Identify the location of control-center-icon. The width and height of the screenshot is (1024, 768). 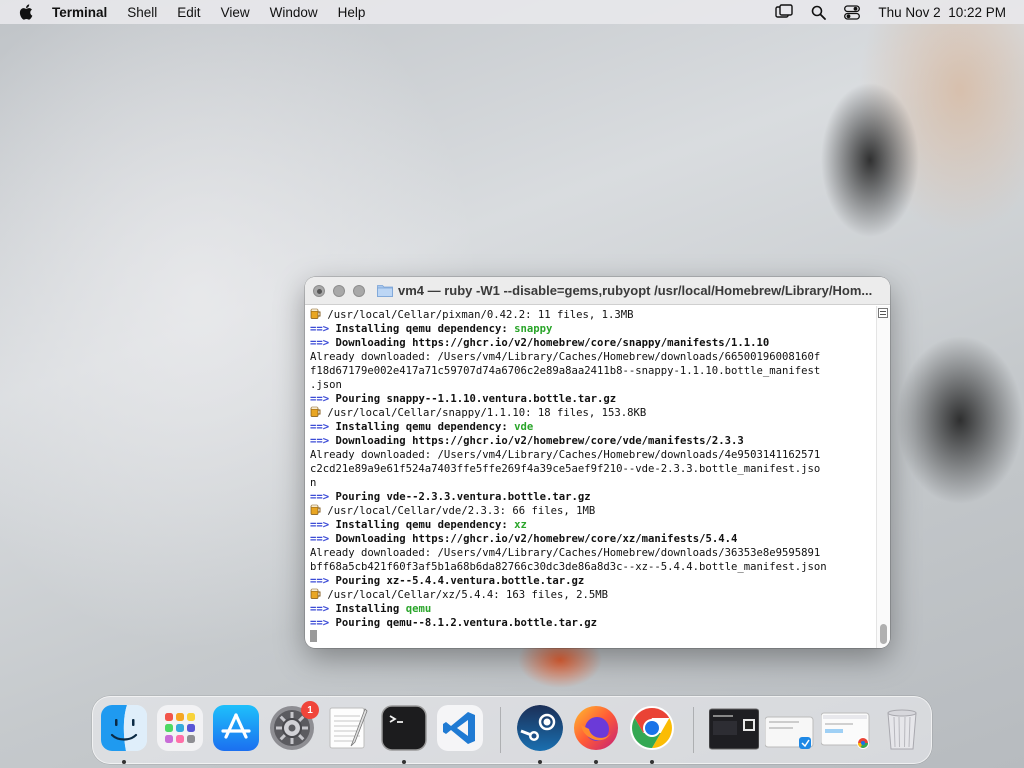
(852, 12).